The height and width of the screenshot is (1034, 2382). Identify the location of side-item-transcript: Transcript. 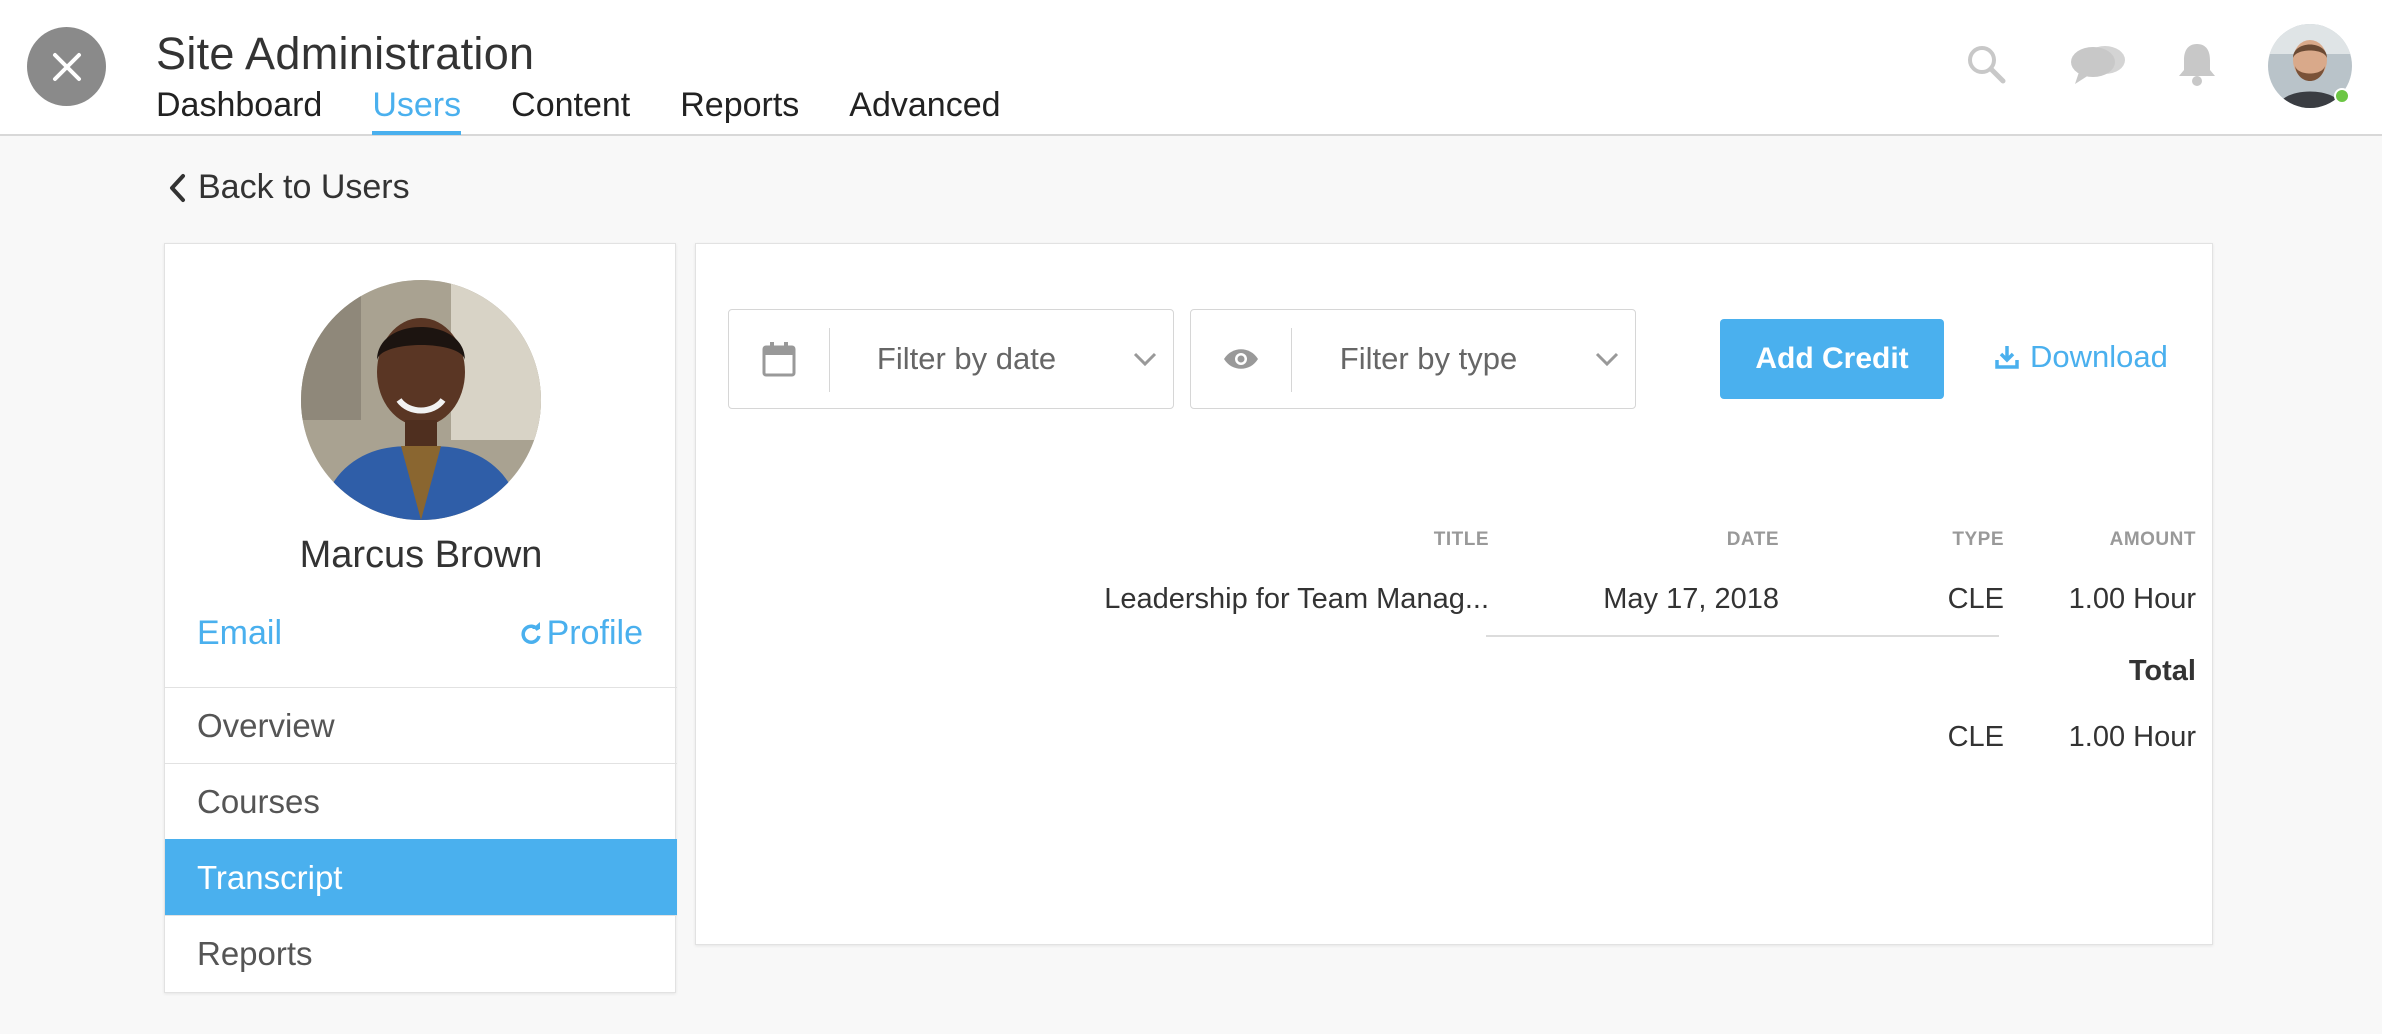
(421, 877).